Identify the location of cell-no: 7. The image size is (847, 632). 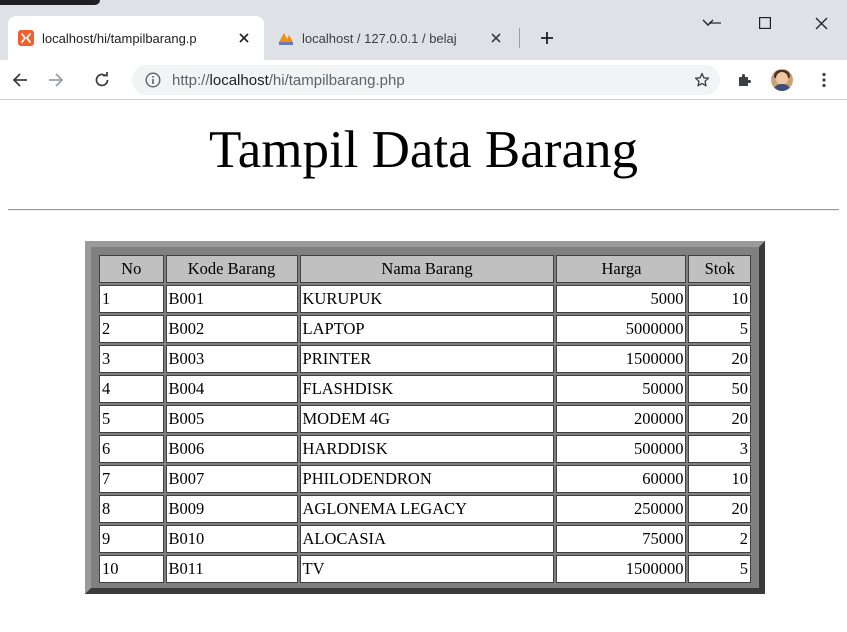
(131, 479).